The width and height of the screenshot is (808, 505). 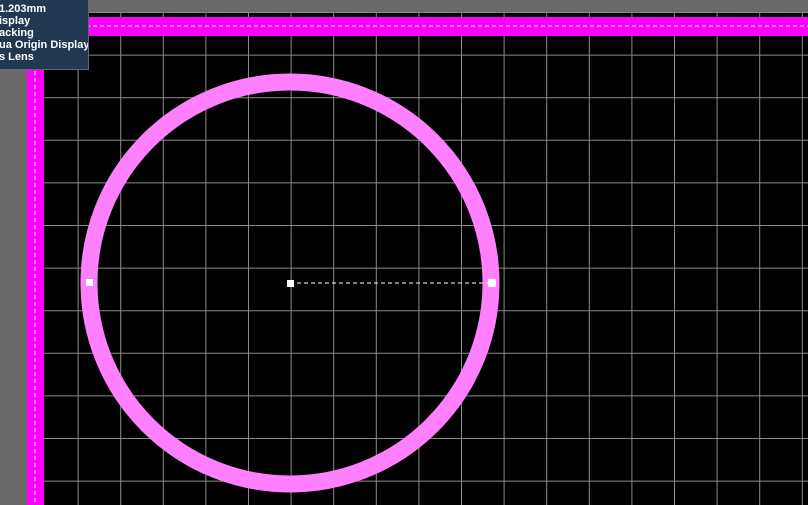 I want to click on center-handle, so click(x=290, y=283).